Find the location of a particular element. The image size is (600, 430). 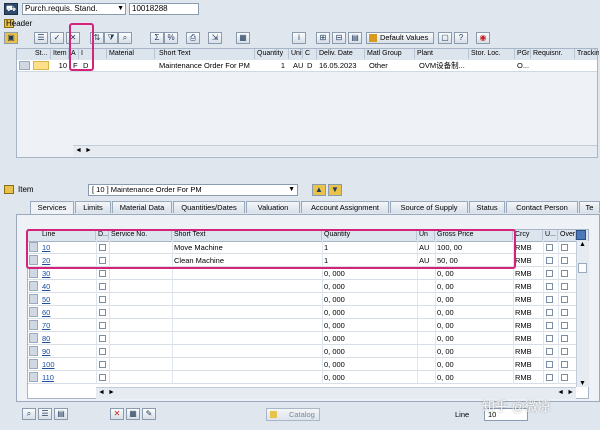

service-line: 100 is located at coordinates (68, 364).